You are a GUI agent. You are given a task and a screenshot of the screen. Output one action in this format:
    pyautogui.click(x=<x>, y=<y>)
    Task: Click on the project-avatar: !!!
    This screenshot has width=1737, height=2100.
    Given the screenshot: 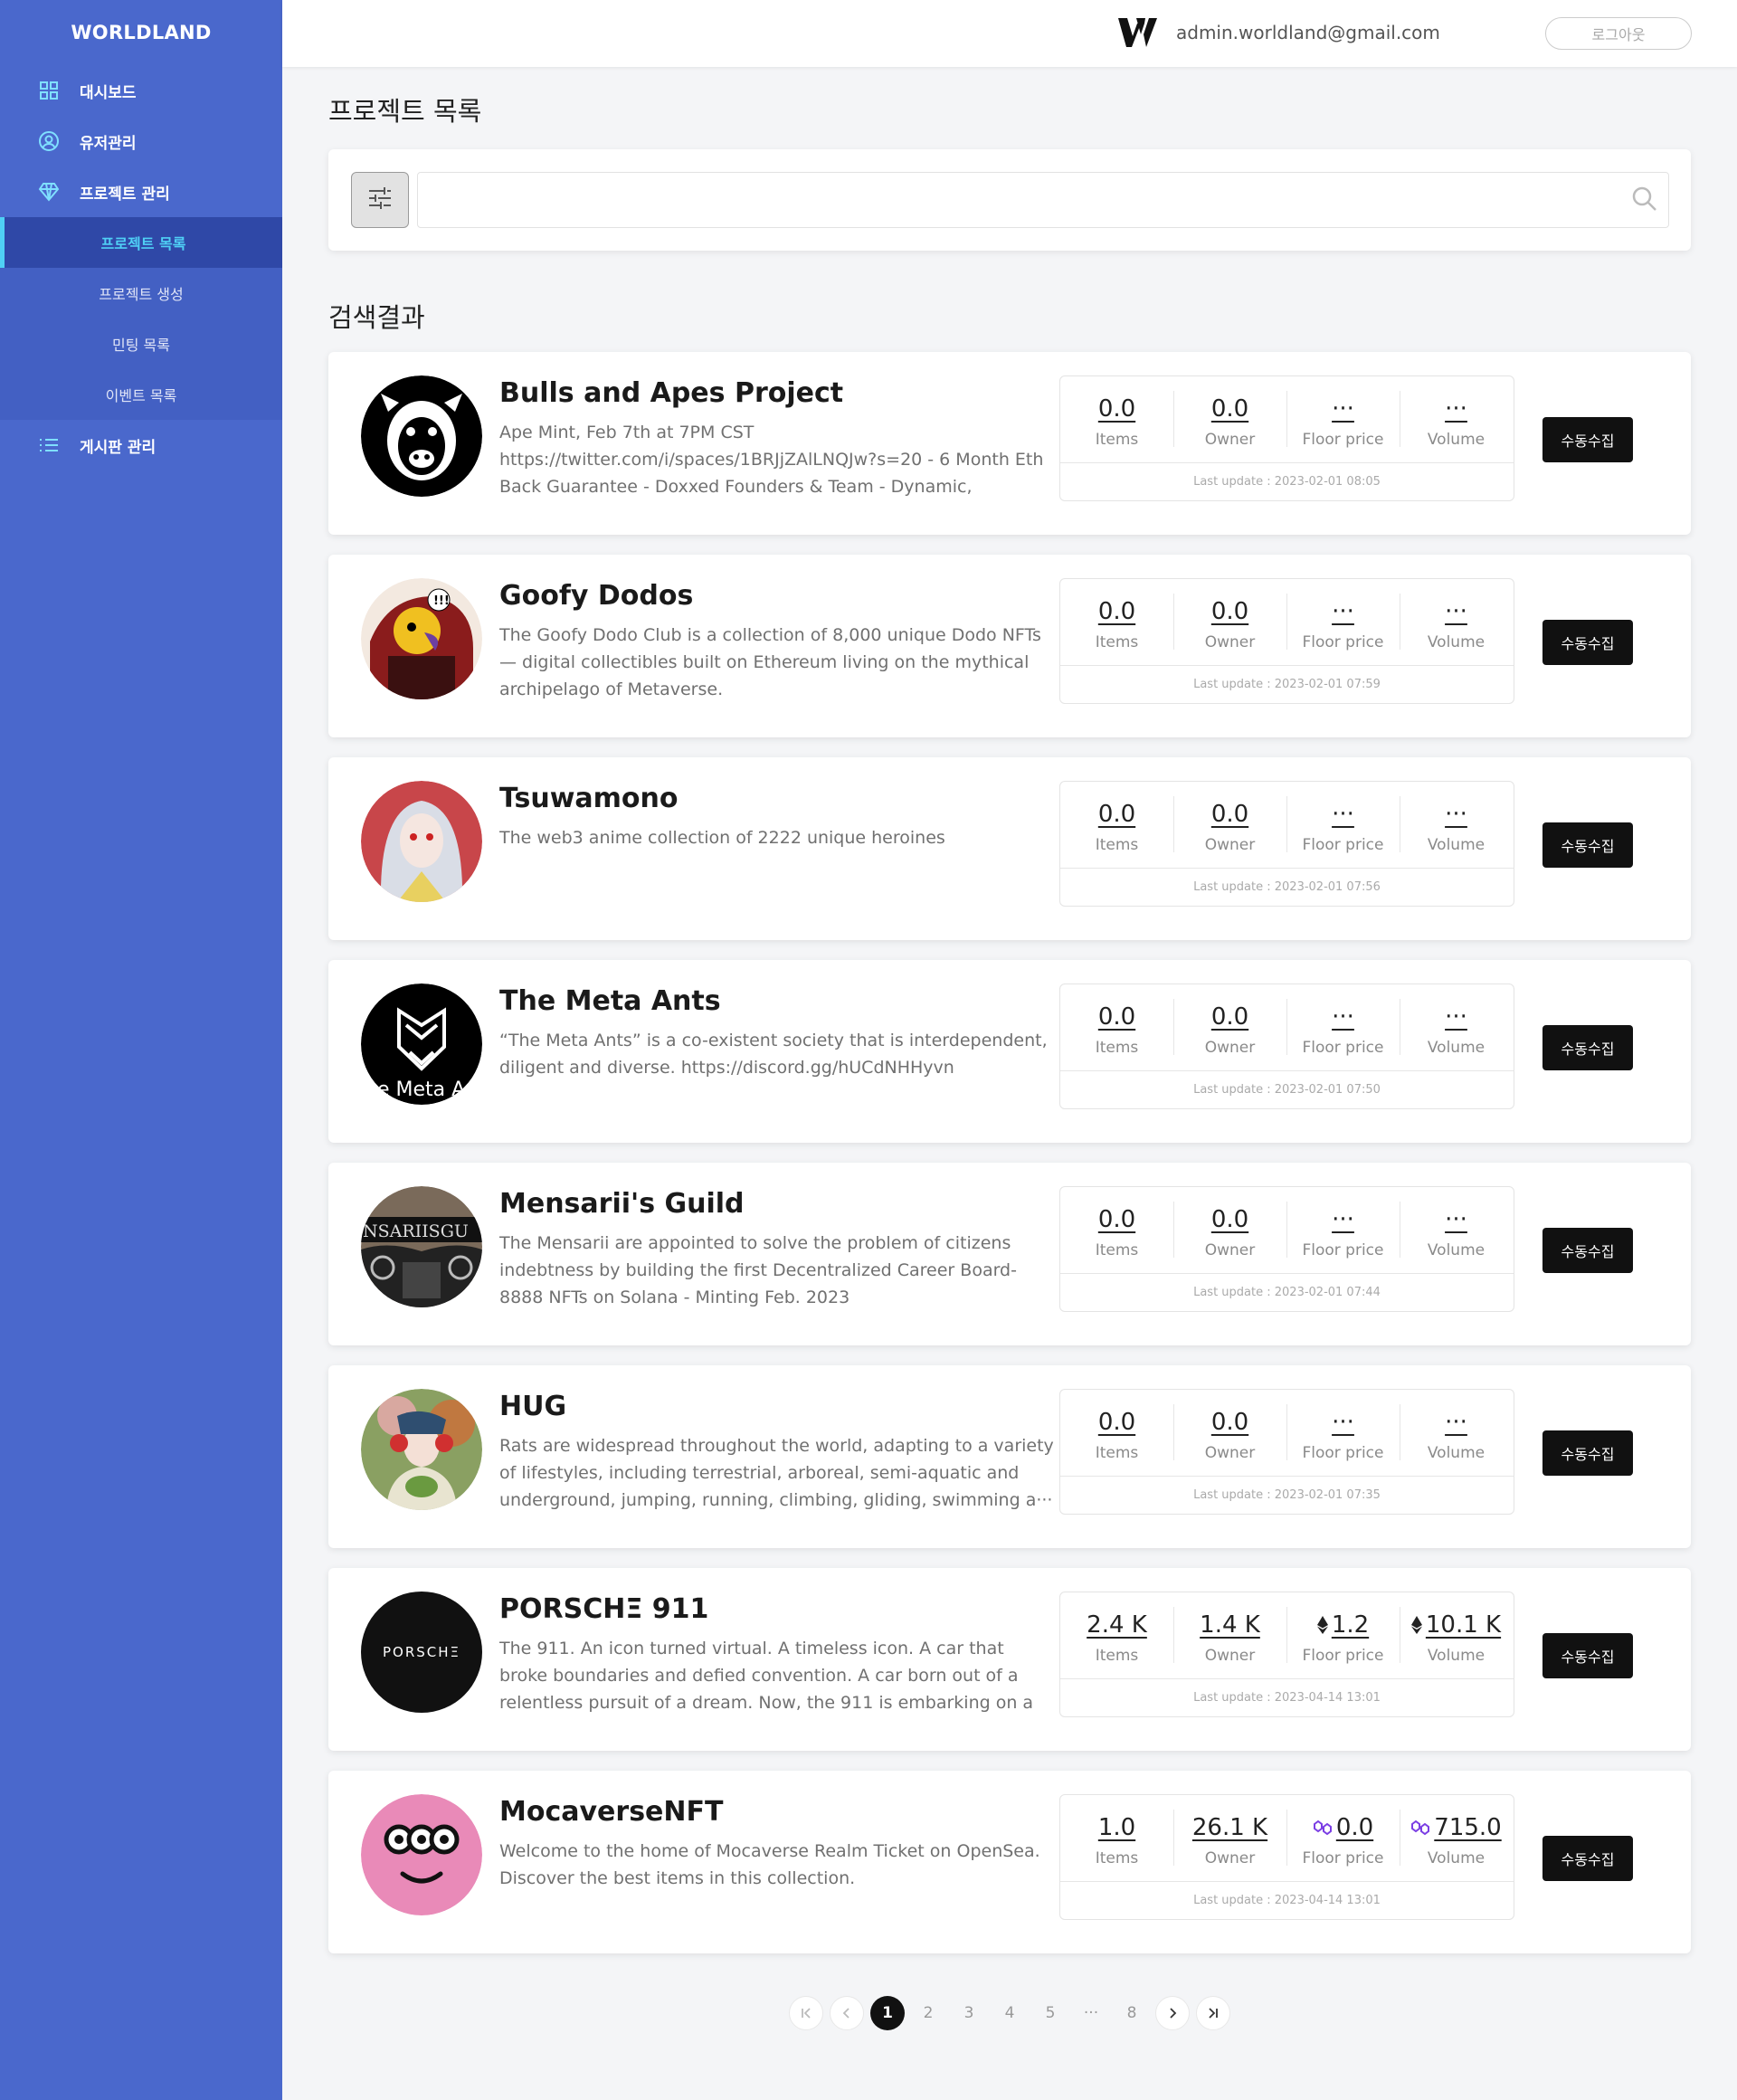 What is the action you would take?
    pyautogui.click(x=421, y=638)
    